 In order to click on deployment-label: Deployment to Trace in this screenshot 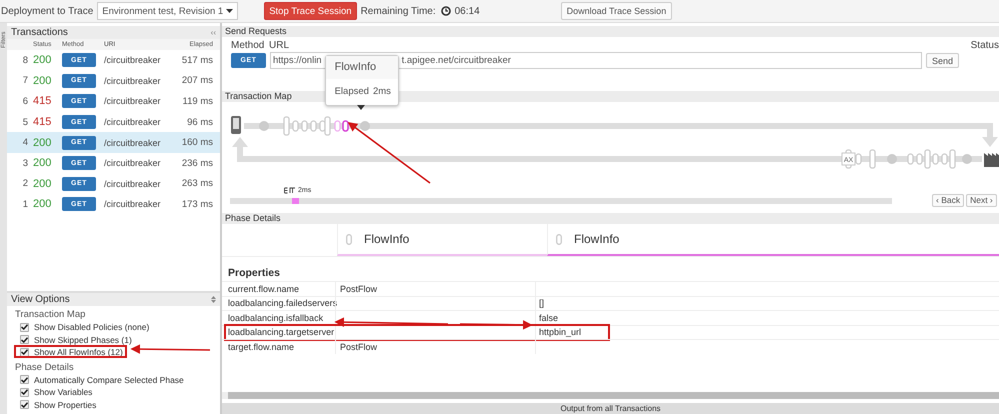, I will do `click(47, 11)`.